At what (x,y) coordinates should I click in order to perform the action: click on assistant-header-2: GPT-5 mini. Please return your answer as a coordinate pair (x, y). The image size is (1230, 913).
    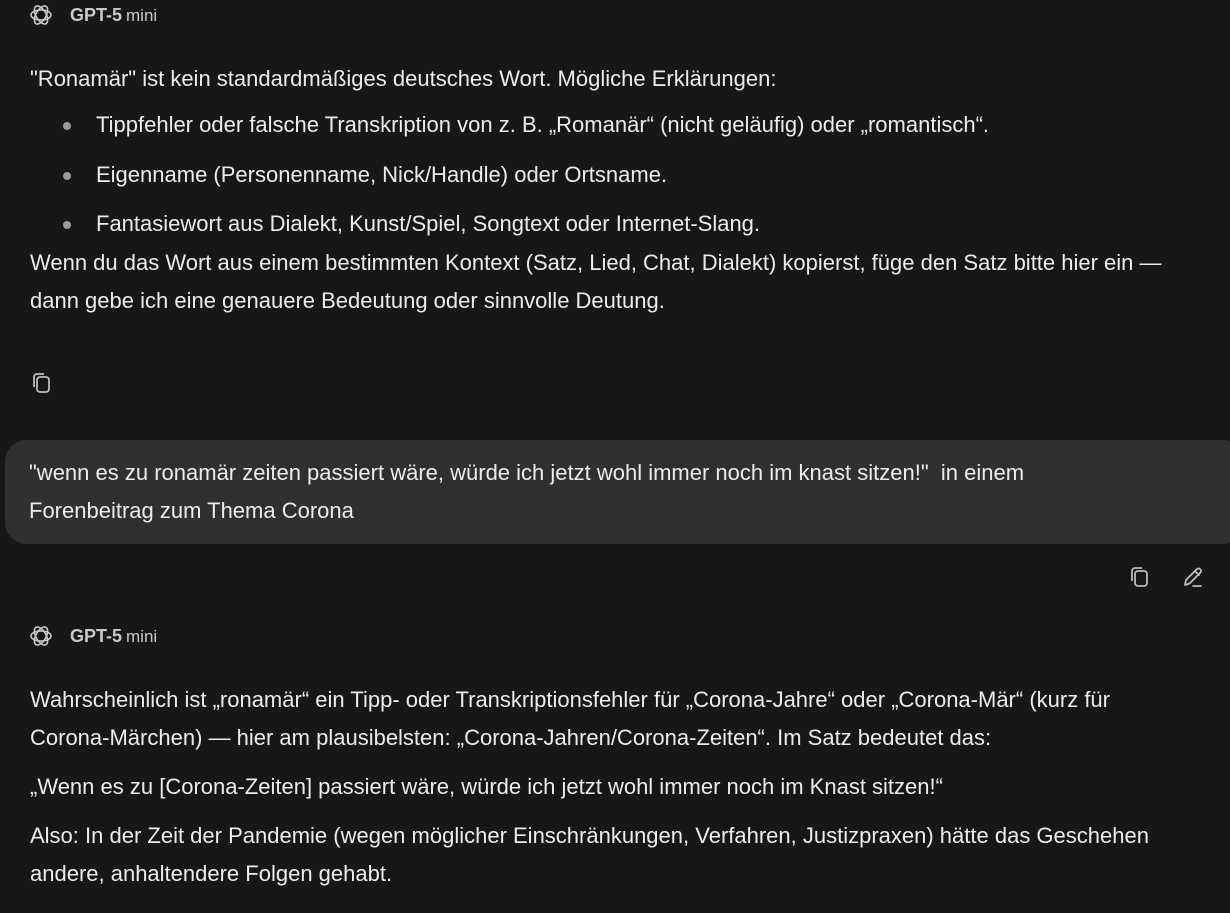
    Looking at the image, I should click on (92, 636).